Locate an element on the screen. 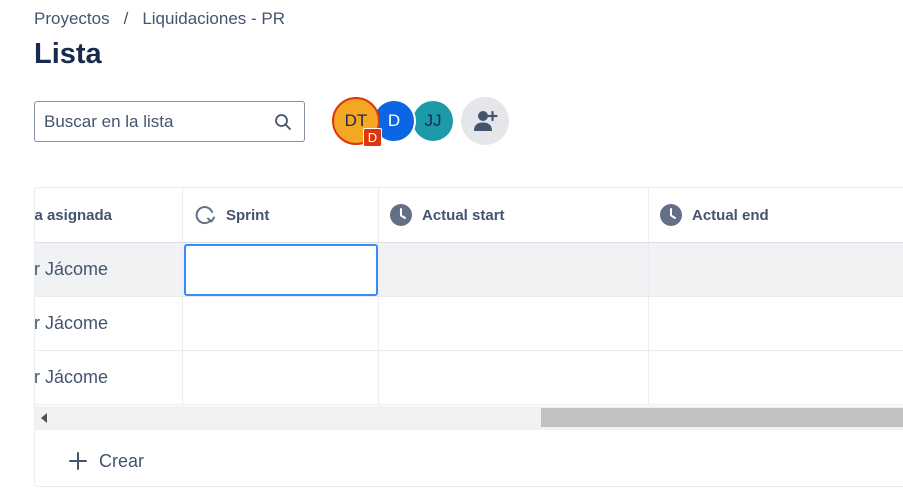 The image size is (903, 496). avatar-badge: D is located at coordinates (372, 137).